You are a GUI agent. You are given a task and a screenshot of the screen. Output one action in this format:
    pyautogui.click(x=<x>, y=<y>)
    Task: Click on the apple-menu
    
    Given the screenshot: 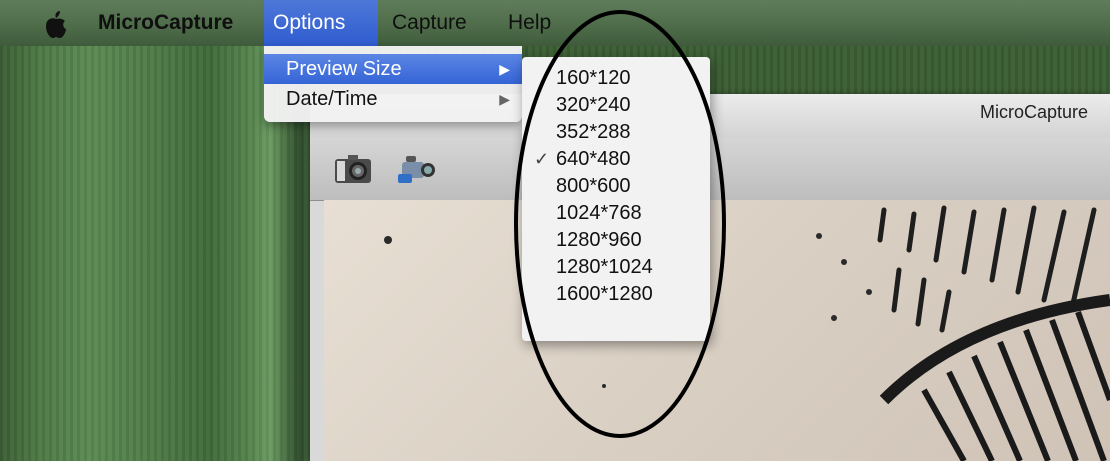 What is the action you would take?
    pyautogui.click(x=56, y=23)
    